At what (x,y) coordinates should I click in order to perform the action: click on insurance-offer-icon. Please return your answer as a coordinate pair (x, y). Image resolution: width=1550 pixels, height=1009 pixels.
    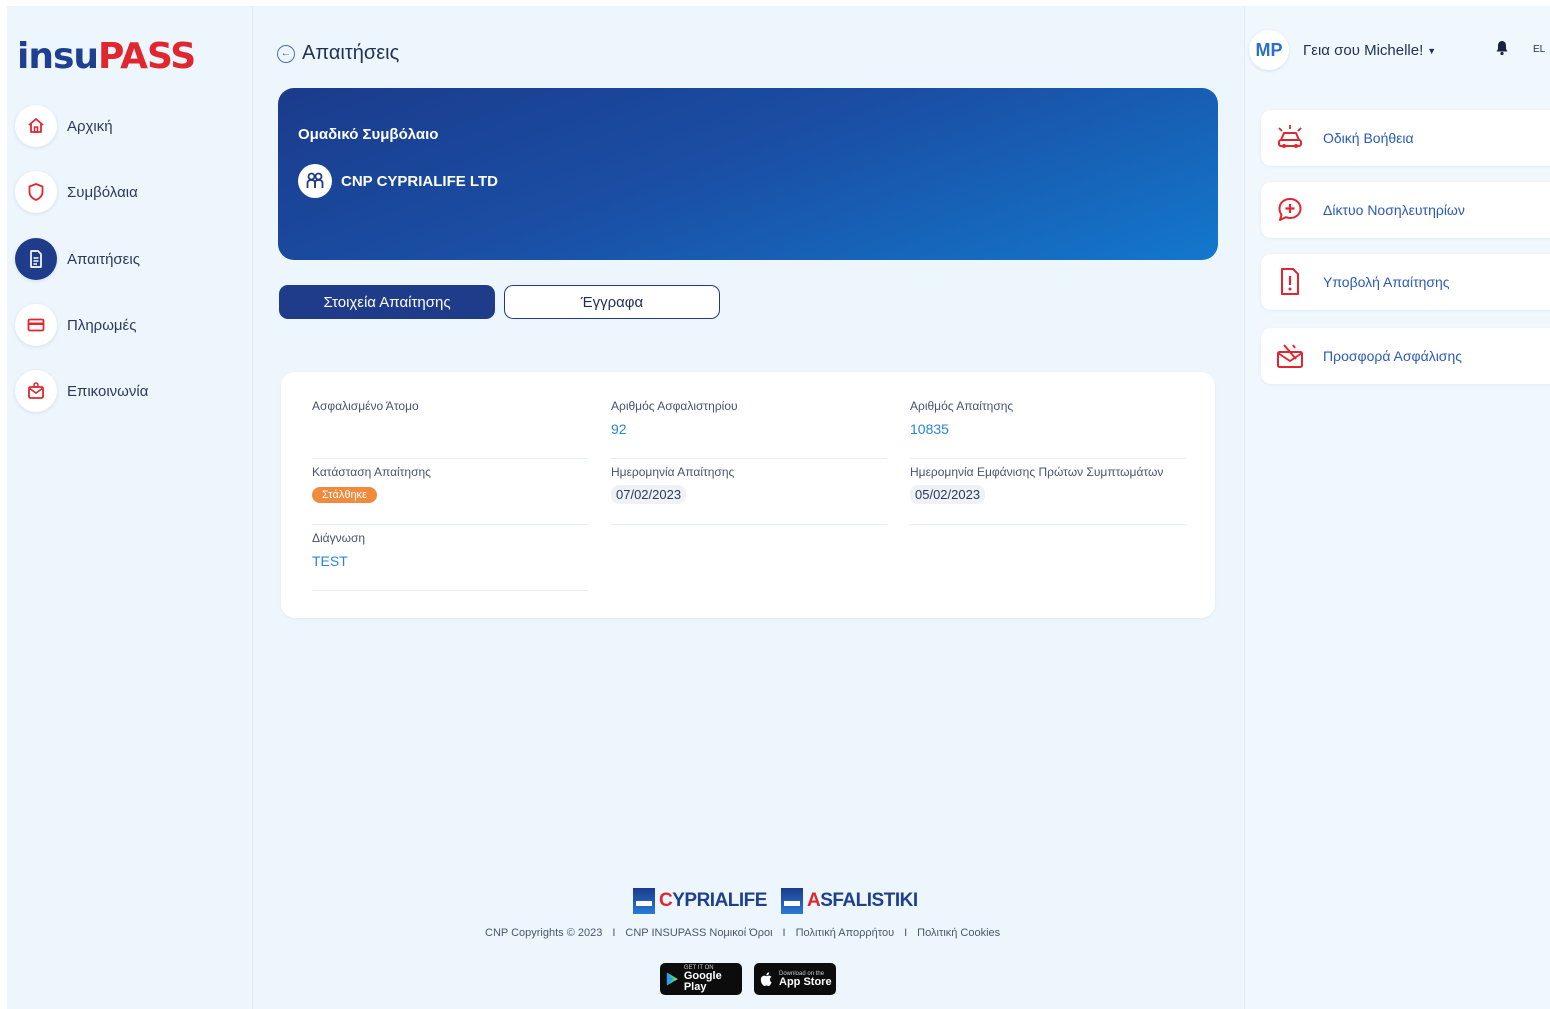
    Looking at the image, I should click on (1290, 356).